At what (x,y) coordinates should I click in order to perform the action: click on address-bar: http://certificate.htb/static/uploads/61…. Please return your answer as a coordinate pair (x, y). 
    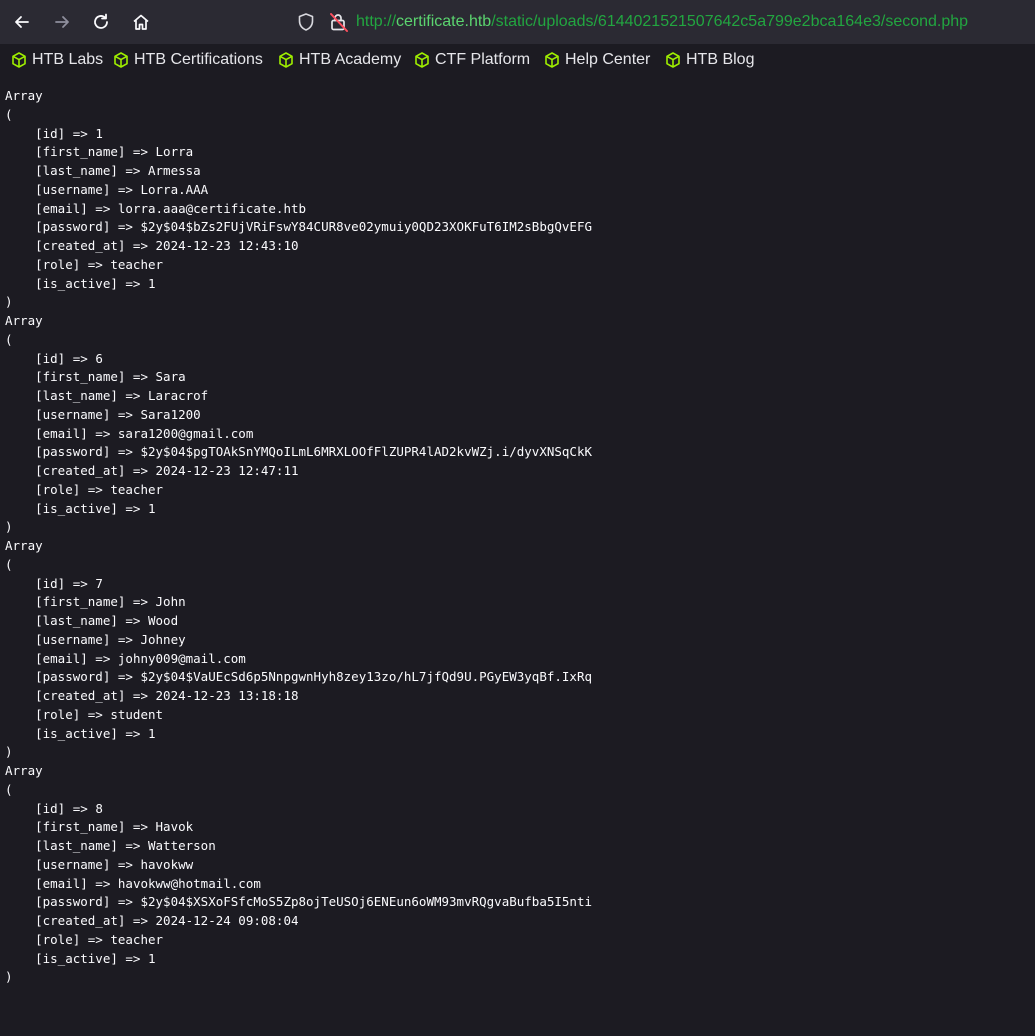
    Looking at the image, I should click on (660, 22).